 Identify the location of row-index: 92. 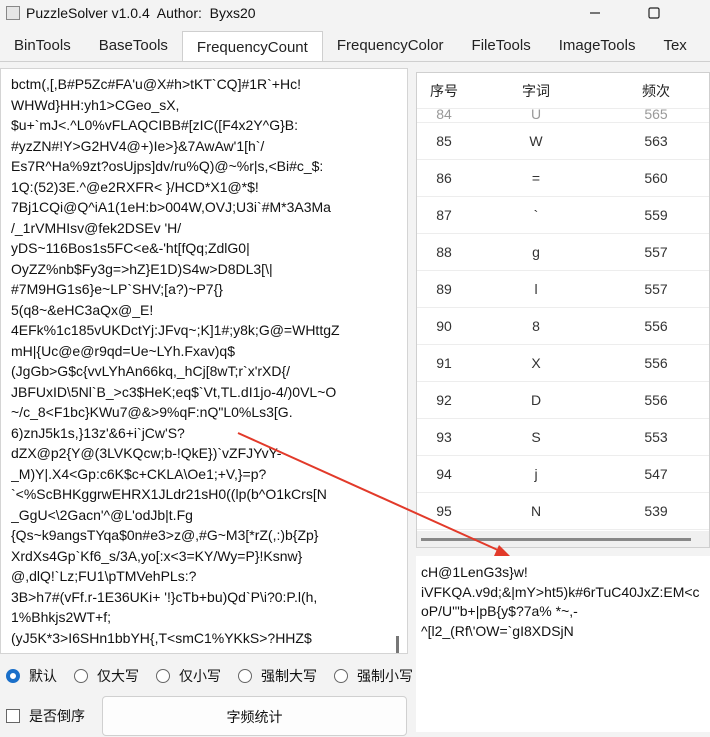
(444, 400).